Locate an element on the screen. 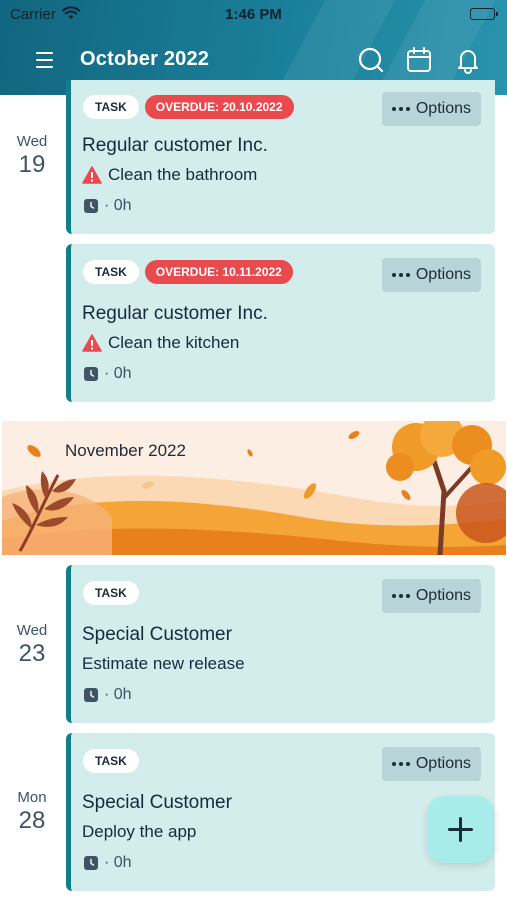 Image resolution: width=507 pixels, height=900 pixels. navbar: October 2022 is located at coordinates (253, 60).